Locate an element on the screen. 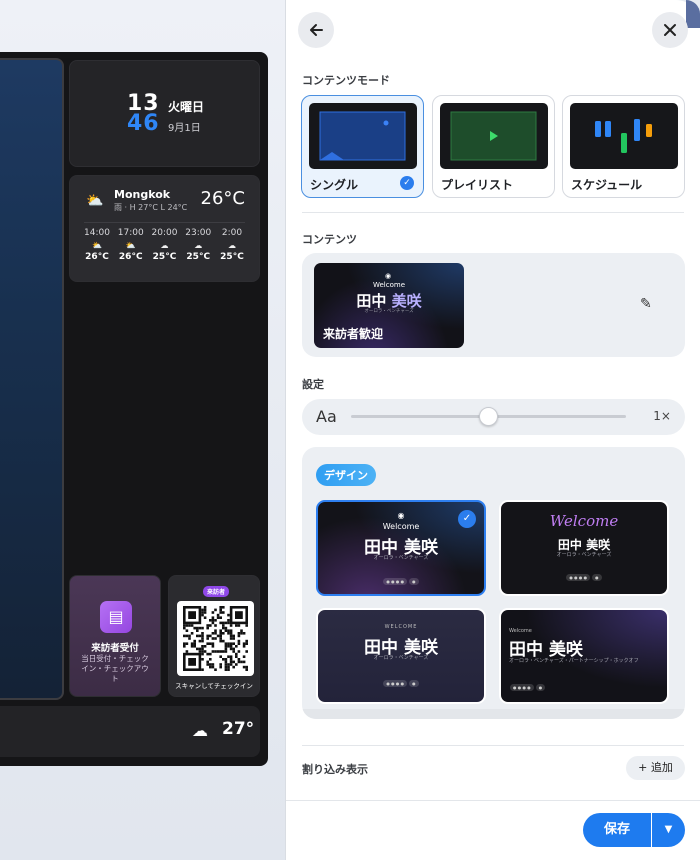 This screenshot has height=860, width=700. weather-temperature: 26°C is located at coordinates (222, 198).